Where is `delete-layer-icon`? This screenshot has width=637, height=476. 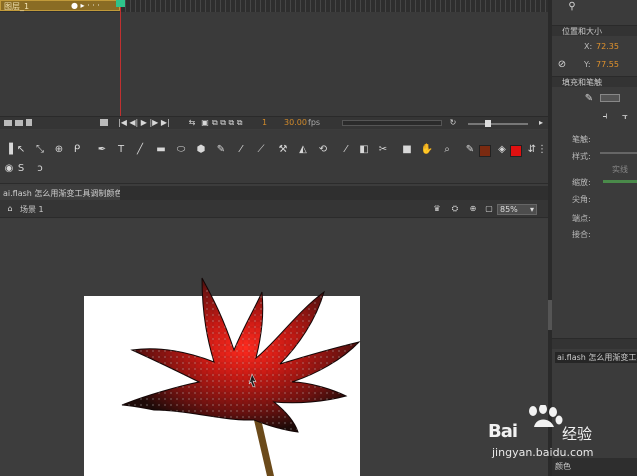
delete-layer-icon is located at coordinates (29, 122).